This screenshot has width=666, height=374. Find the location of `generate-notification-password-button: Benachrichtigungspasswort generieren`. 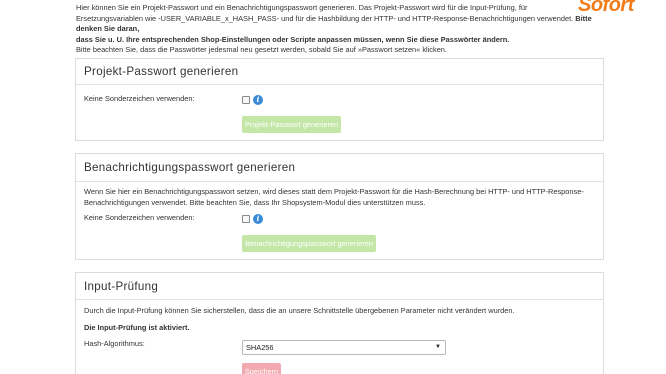

generate-notification-password-button: Benachrichtigungspasswort generieren is located at coordinates (309, 243).